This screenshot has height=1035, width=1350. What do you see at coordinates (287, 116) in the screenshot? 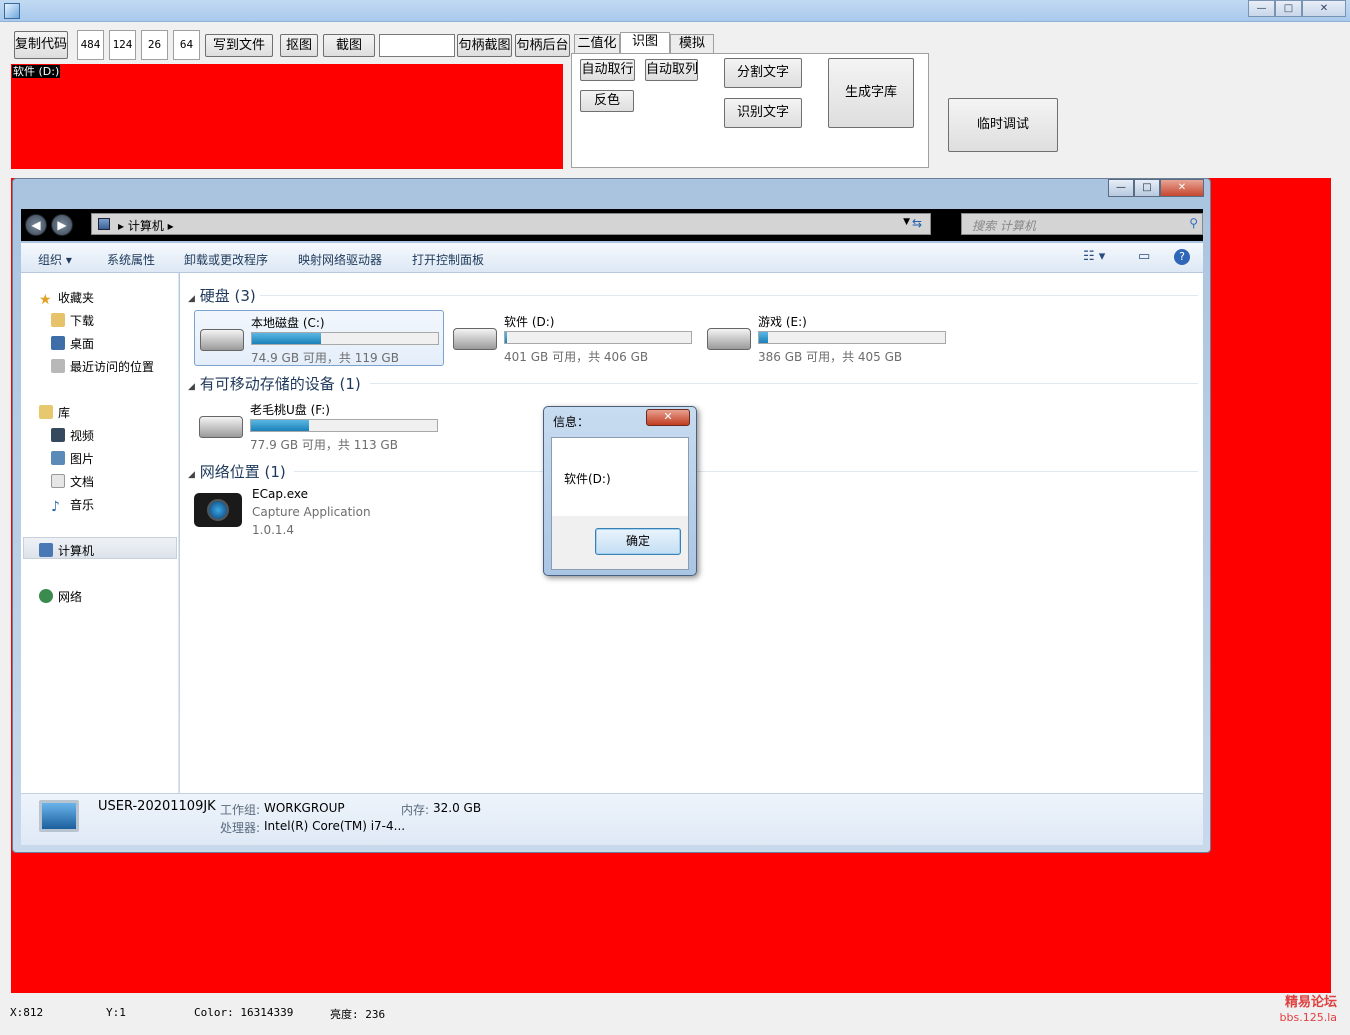
I see `preview-area: 软件 (D:)` at bounding box center [287, 116].